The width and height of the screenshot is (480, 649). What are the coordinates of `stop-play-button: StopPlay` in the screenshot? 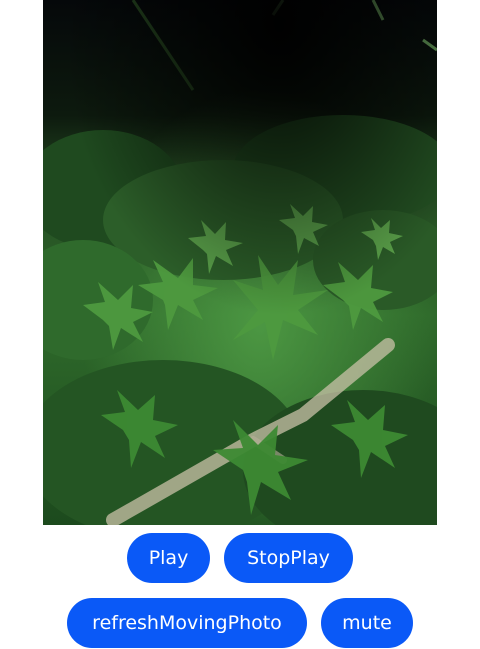 It's located at (288, 558).